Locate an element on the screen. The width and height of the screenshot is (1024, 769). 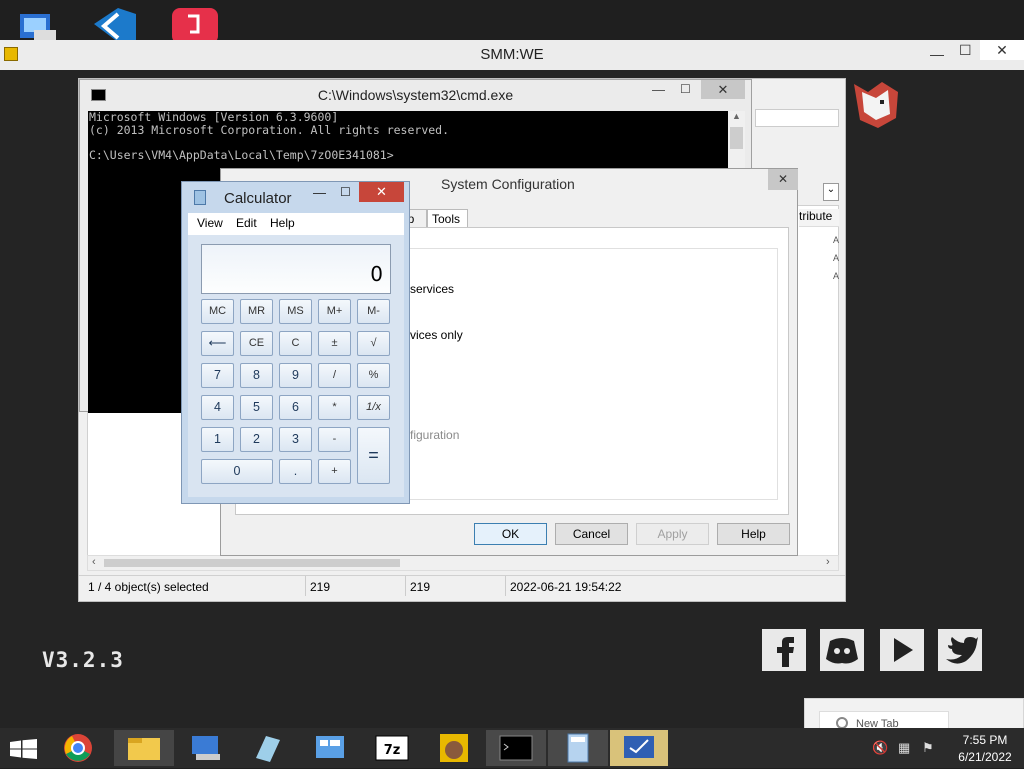
play-store-icon is located at coordinates (902, 650).